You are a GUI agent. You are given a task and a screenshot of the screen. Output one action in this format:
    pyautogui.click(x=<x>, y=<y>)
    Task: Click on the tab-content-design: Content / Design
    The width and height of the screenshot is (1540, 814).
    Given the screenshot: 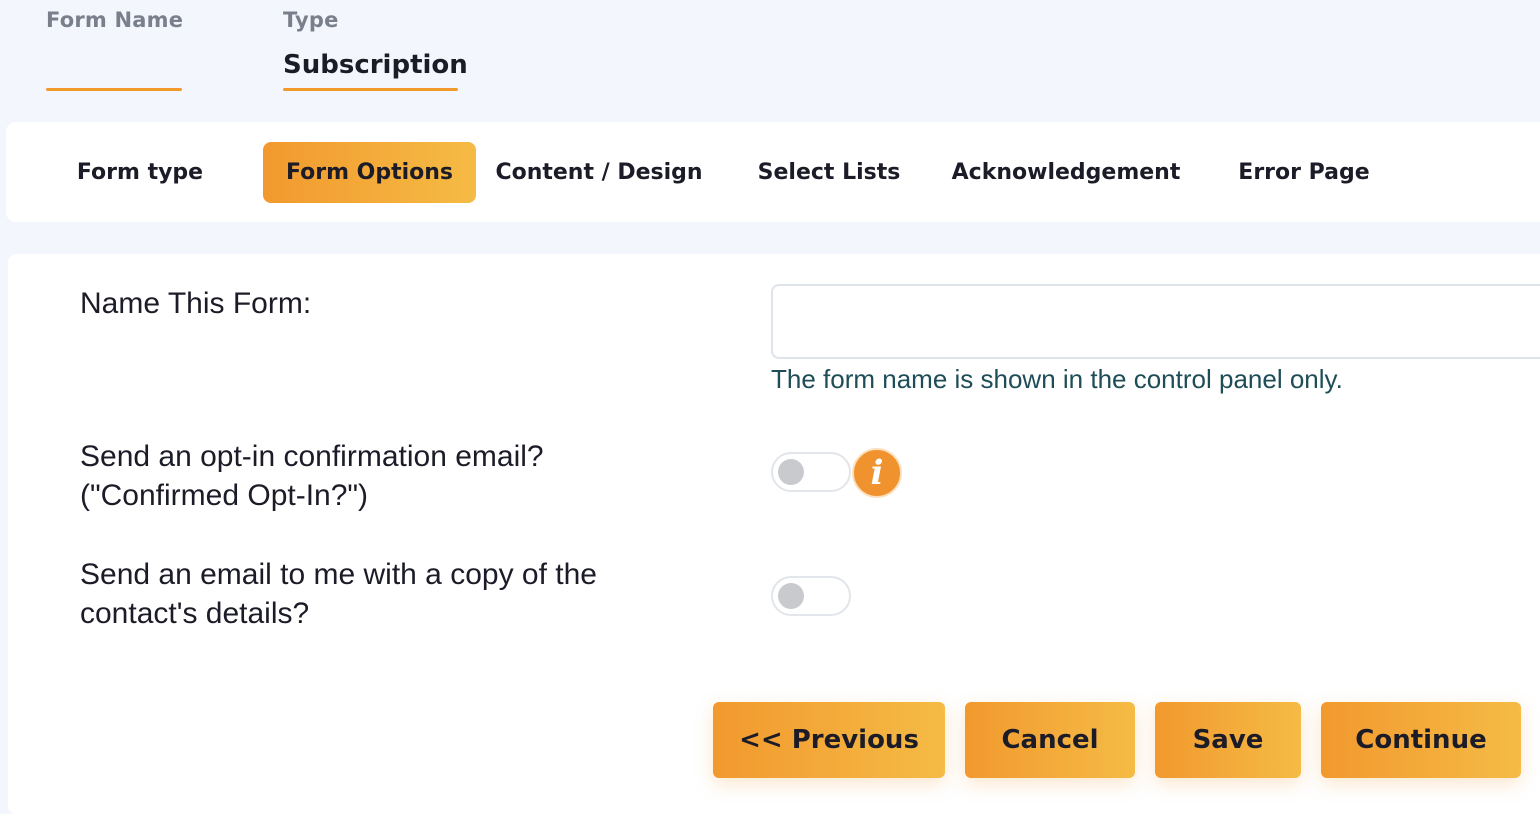 What is the action you would take?
    pyautogui.click(x=599, y=172)
    